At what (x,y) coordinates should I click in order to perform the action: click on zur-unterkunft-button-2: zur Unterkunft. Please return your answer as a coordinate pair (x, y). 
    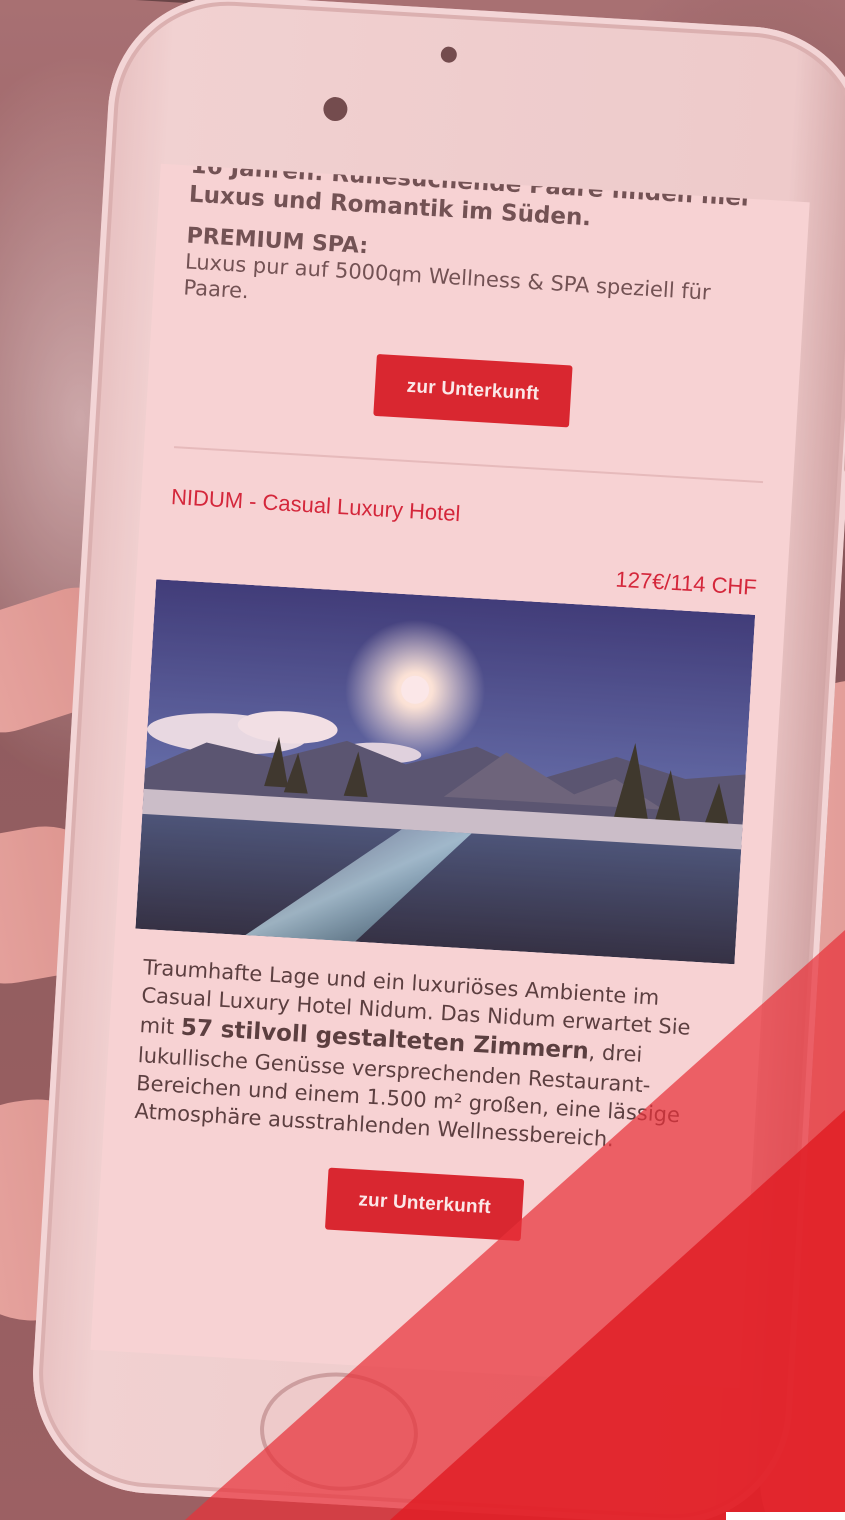
    Looking at the image, I should click on (424, 1204).